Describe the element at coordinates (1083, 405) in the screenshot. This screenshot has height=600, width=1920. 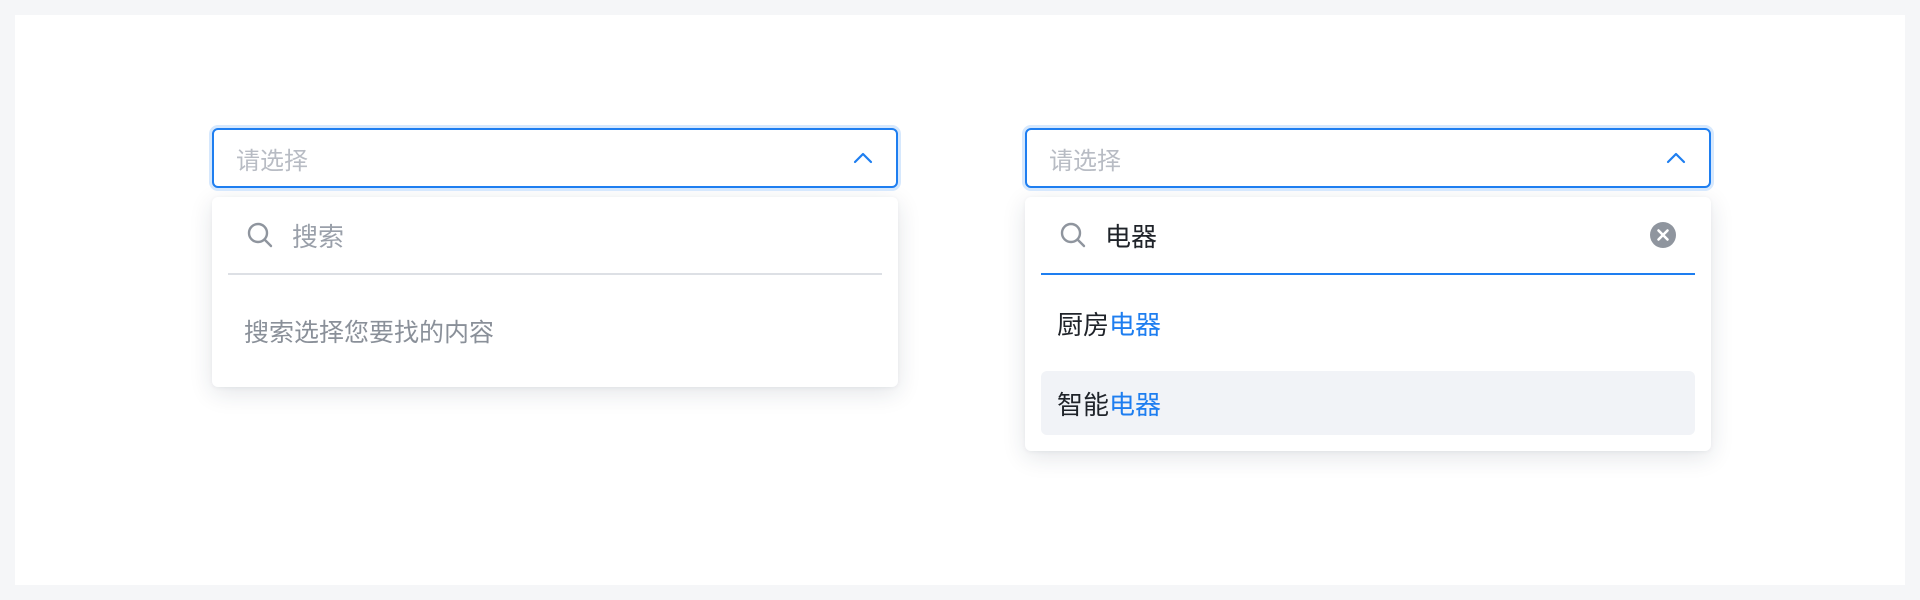
I see `option-prefix: 智能` at that location.